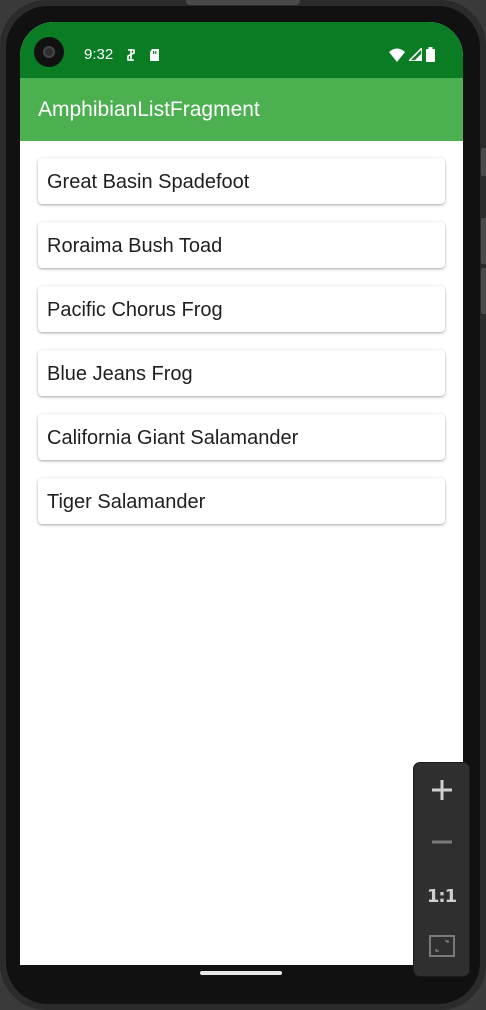 The width and height of the screenshot is (486, 1010). I want to click on fit-screen-button, so click(441, 948).